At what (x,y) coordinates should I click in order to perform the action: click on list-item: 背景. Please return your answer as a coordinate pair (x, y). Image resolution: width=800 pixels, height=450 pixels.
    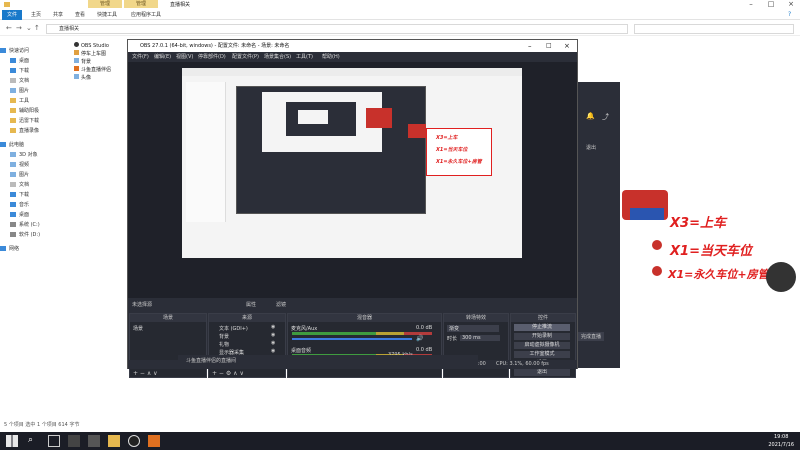
    Looking at the image, I should click on (82, 62).